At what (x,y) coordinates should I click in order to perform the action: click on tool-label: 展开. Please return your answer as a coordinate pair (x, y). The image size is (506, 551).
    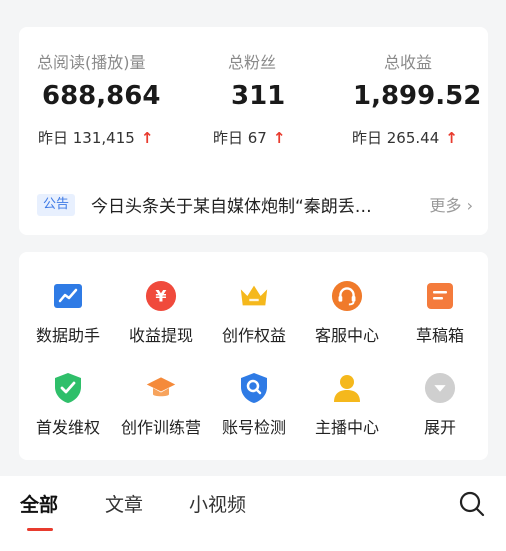
    Looking at the image, I should click on (439, 427).